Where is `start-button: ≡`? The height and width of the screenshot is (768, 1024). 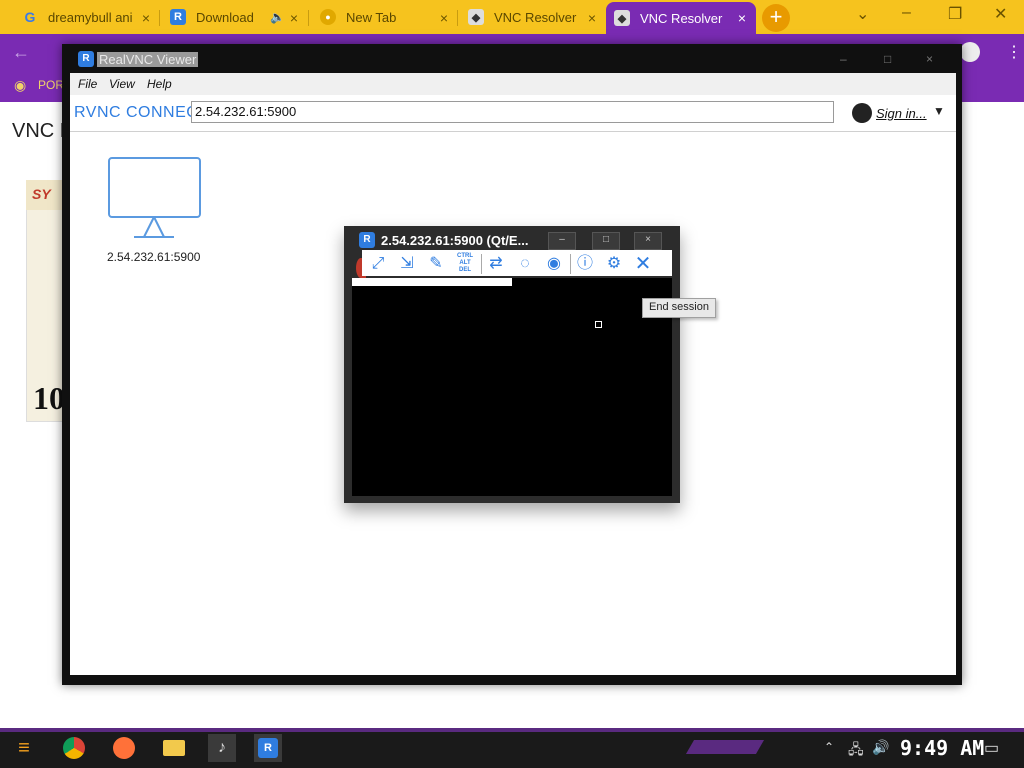 start-button: ≡ is located at coordinates (24, 748).